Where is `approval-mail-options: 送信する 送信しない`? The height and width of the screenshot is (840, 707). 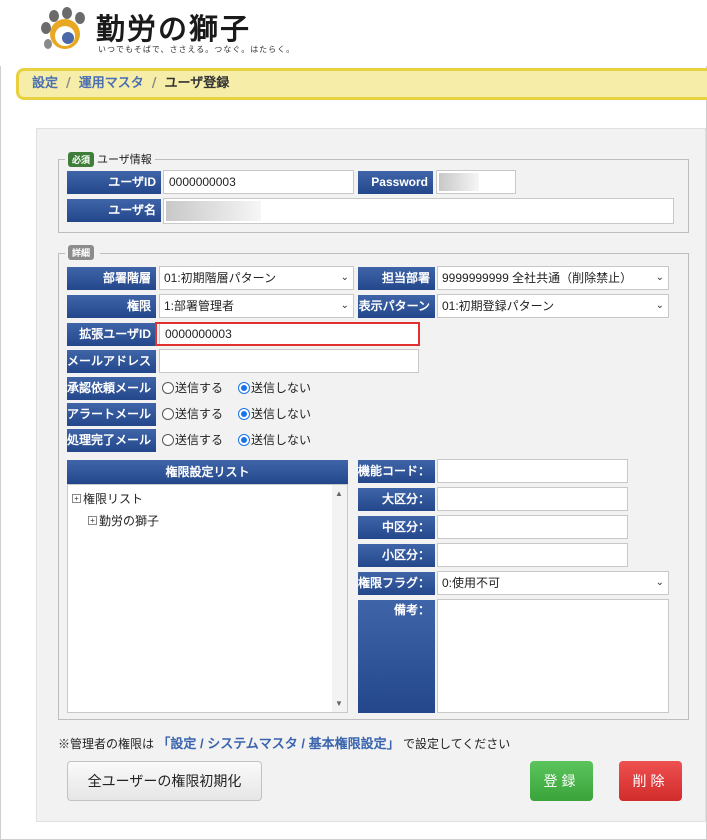
approval-mail-options: 送信する 送信しない is located at coordinates (236, 387).